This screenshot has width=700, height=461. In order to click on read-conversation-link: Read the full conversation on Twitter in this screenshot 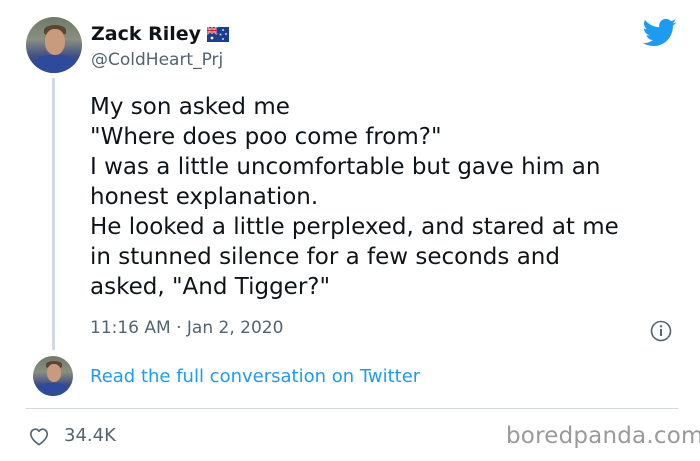, I will do `click(255, 376)`.